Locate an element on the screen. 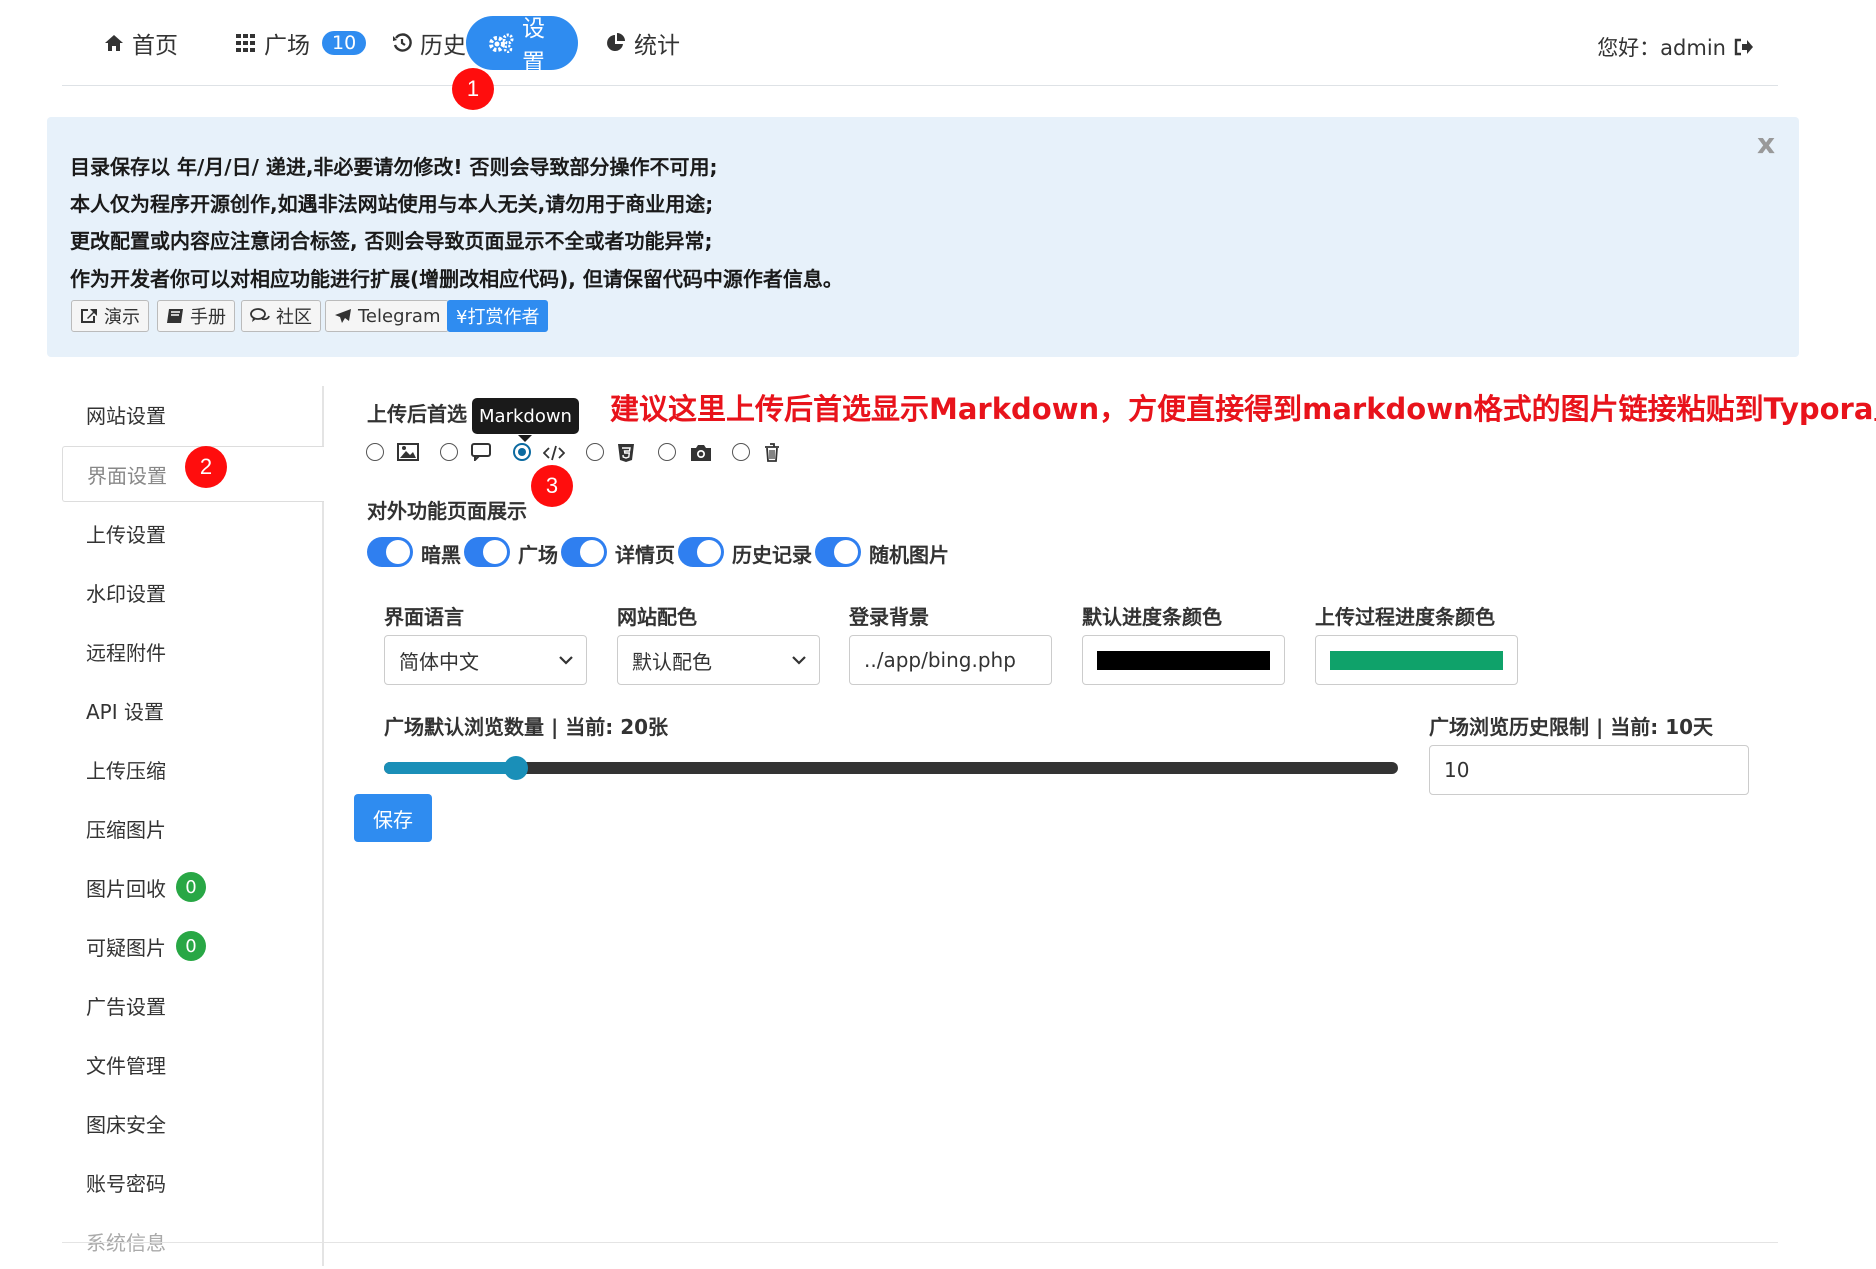 Image resolution: width=1876 pixels, height=1269 pixels. toggle-detail is located at coordinates (584, 552).